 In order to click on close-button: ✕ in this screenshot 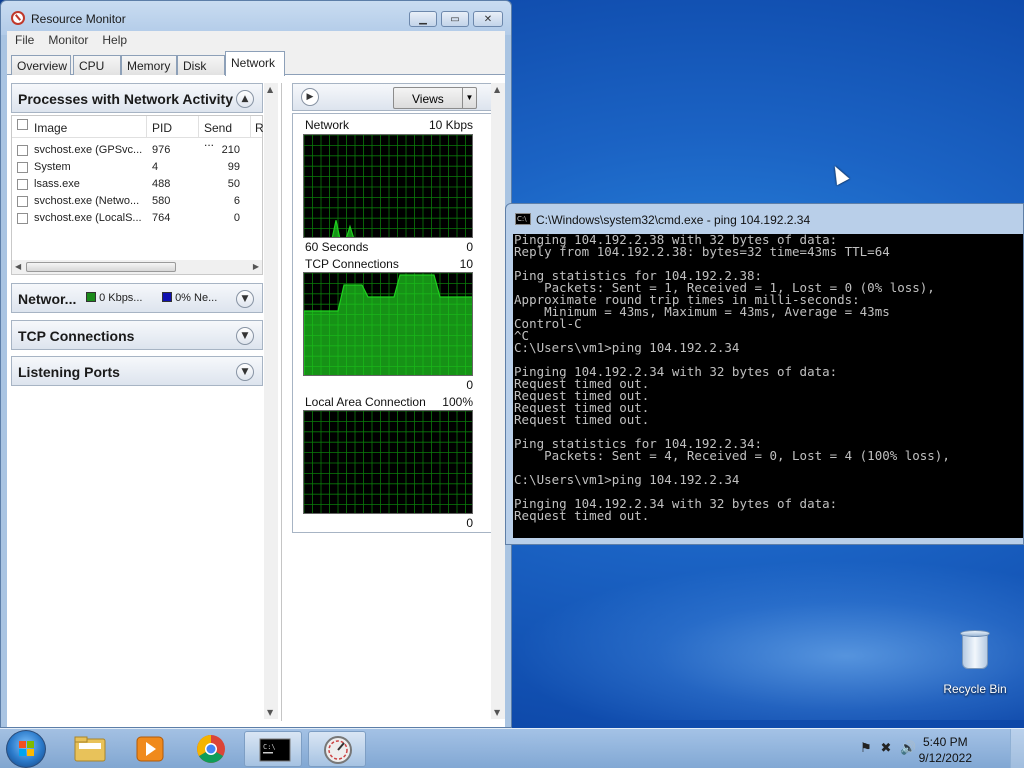, I will do `click(488, 19)`.